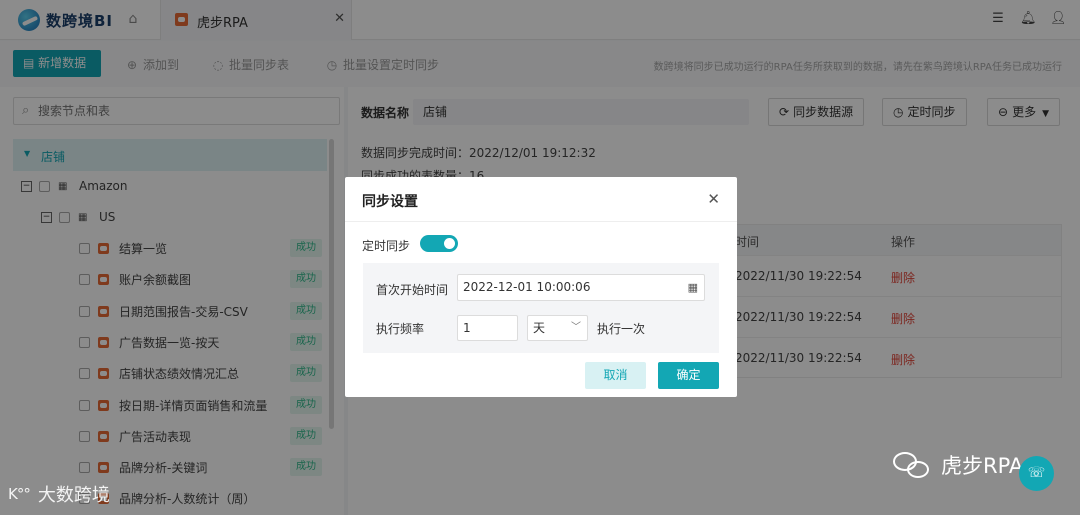 The image size is (1080, 515). Describe the element at coordinates (400, 329) in the screenshot. I see `frequency-label: 执行频率` at that location.